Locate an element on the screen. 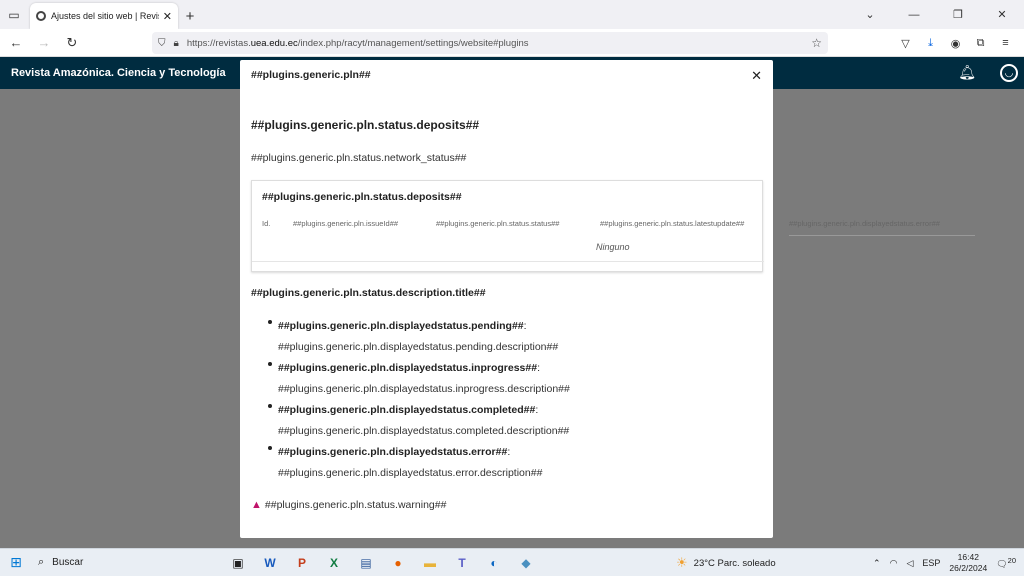 Image resolution: width=1024 pixels, height=577 pixels. language-indicator: ESP is located at coordinates (931, 563).